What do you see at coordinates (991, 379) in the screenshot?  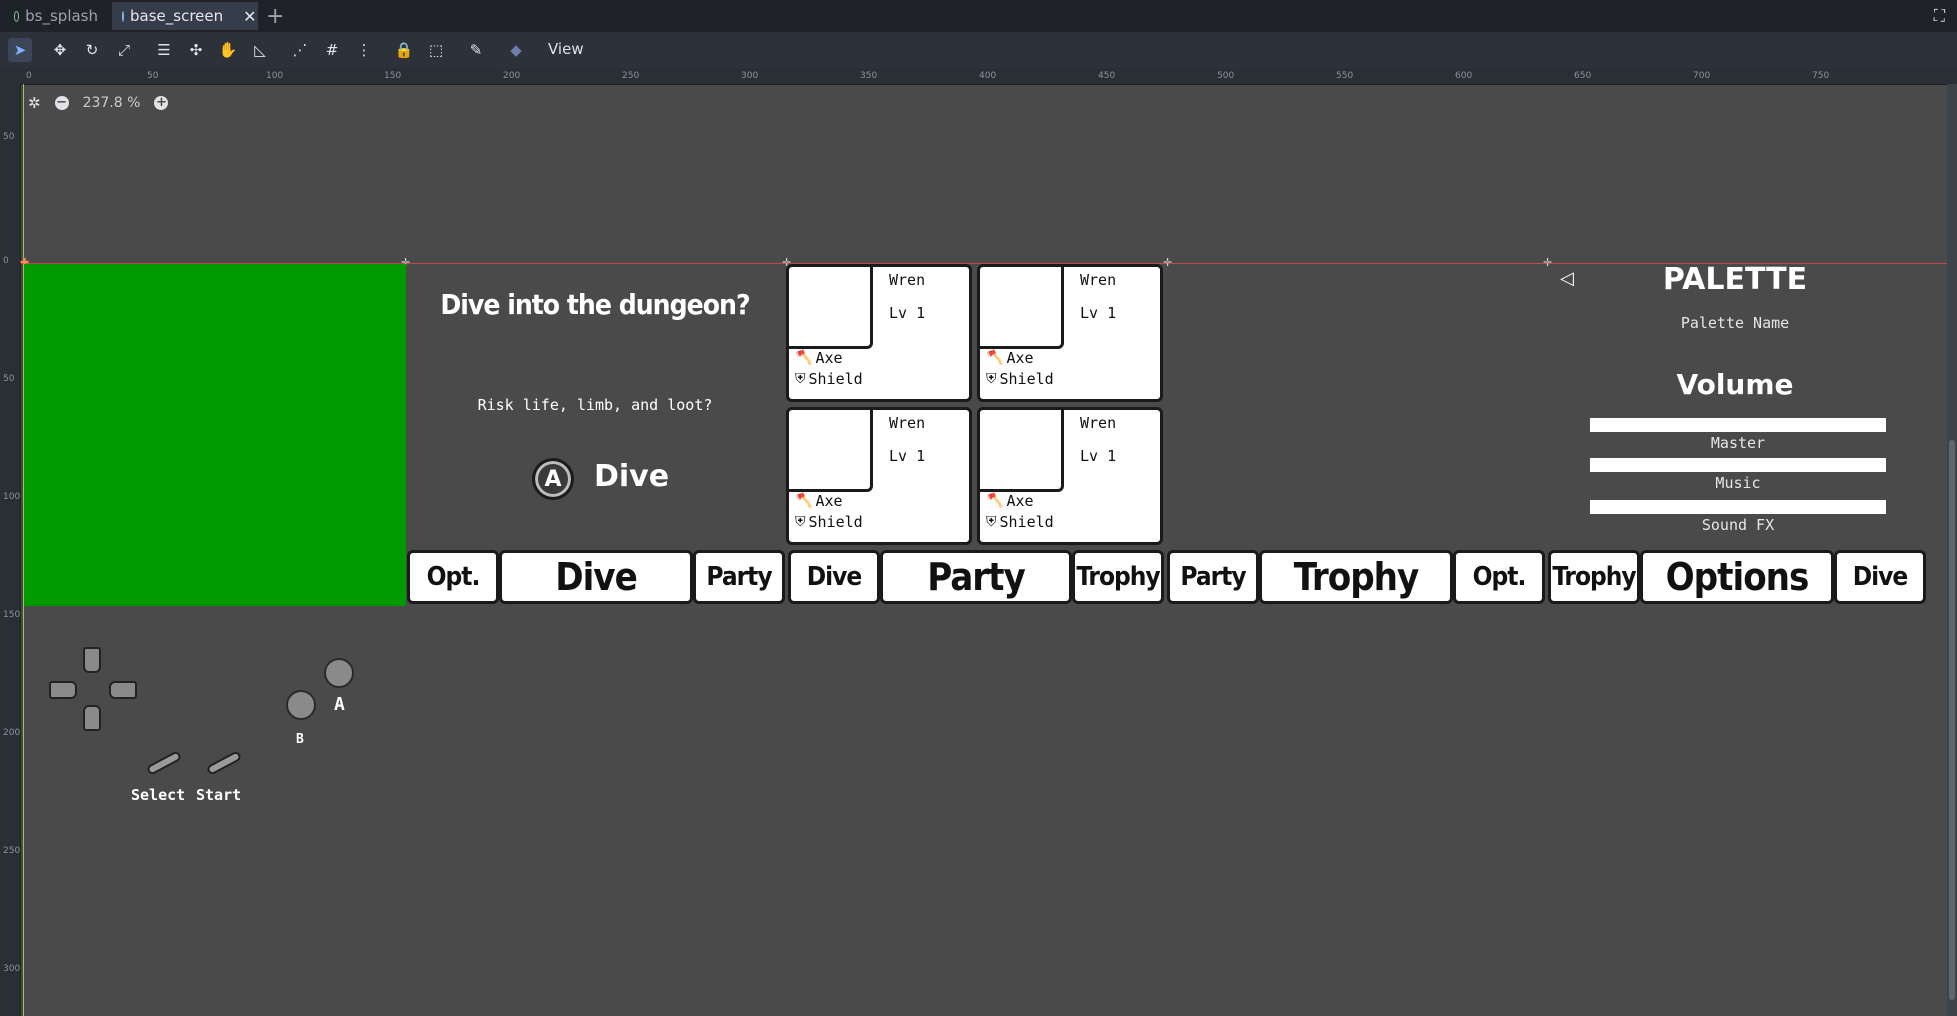 I see `shield-icon: ⛨` at bounding box center [991, 379].